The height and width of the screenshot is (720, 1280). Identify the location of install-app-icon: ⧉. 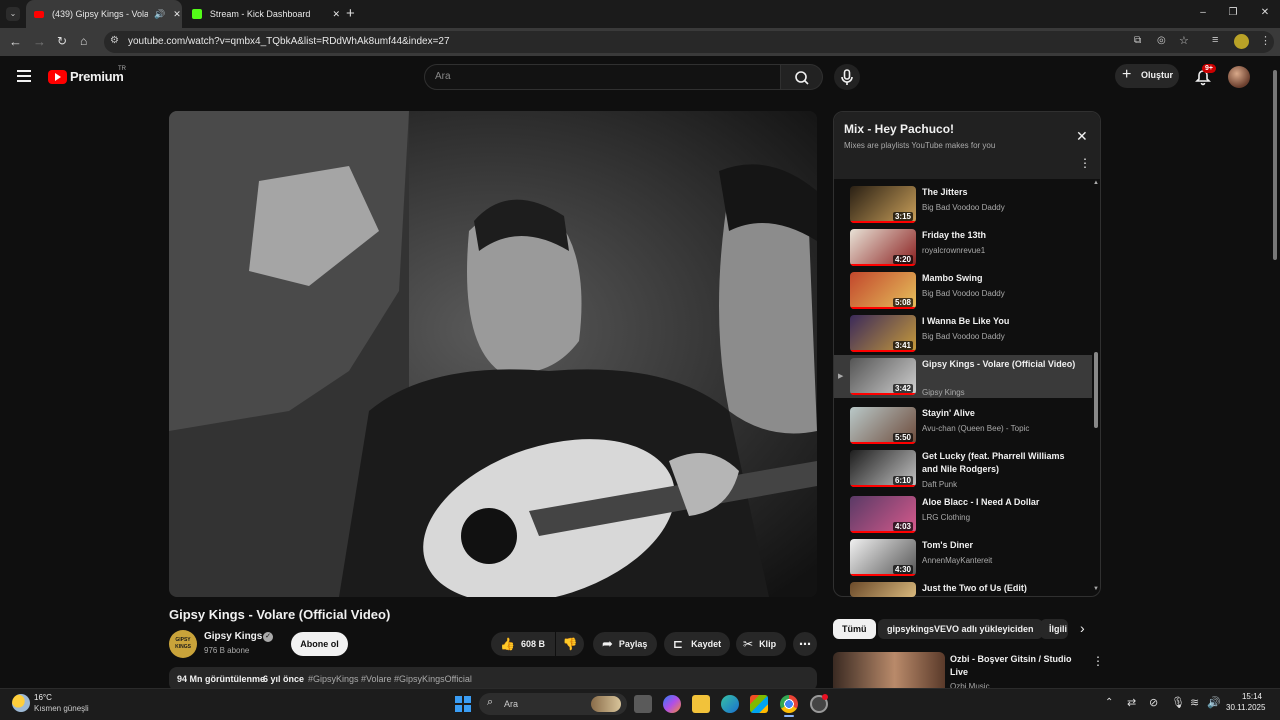
(1137, 40).